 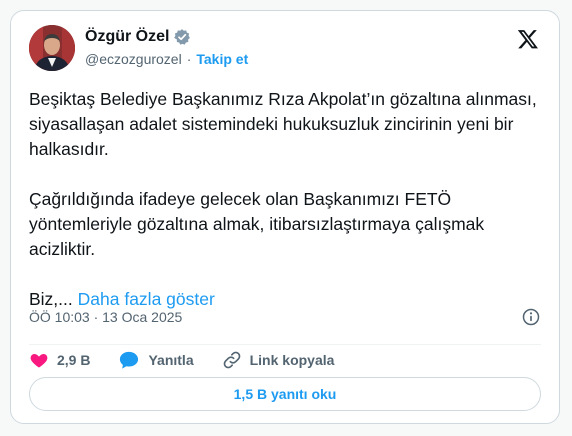 What do you see at coordinates (222, 59) in the screenshot?
I see `follow-link: Takip et` at bounding box center [222, 59].